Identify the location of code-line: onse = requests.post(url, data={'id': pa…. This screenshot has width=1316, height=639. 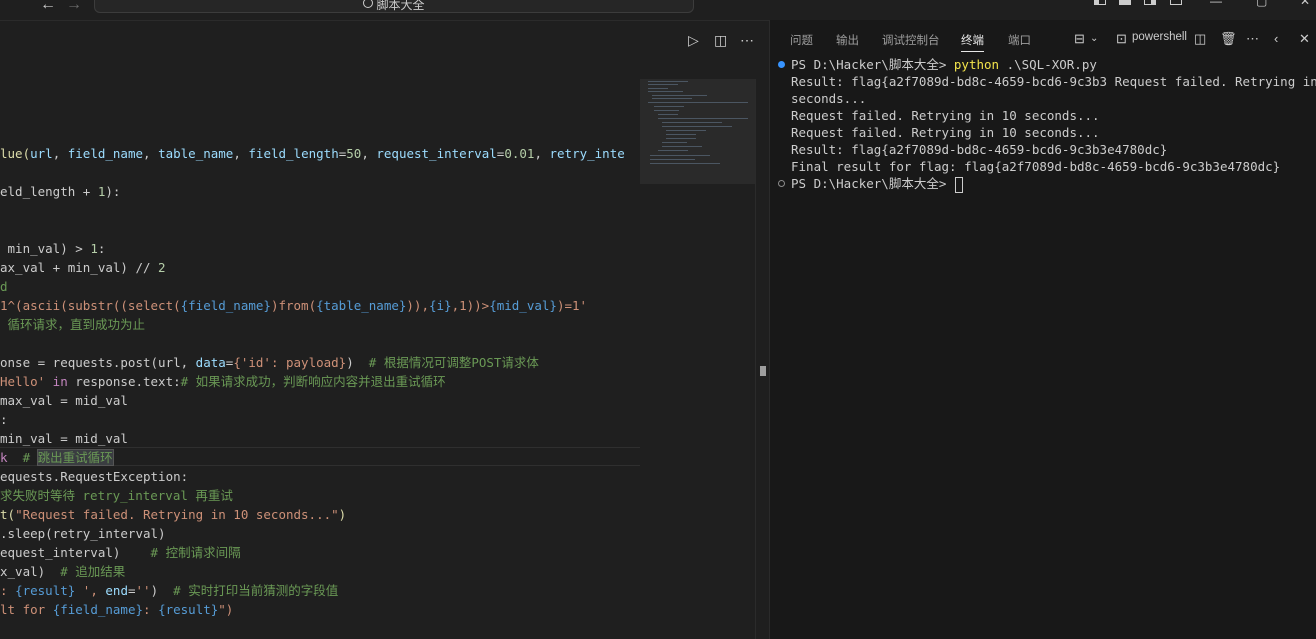
(269, 362).